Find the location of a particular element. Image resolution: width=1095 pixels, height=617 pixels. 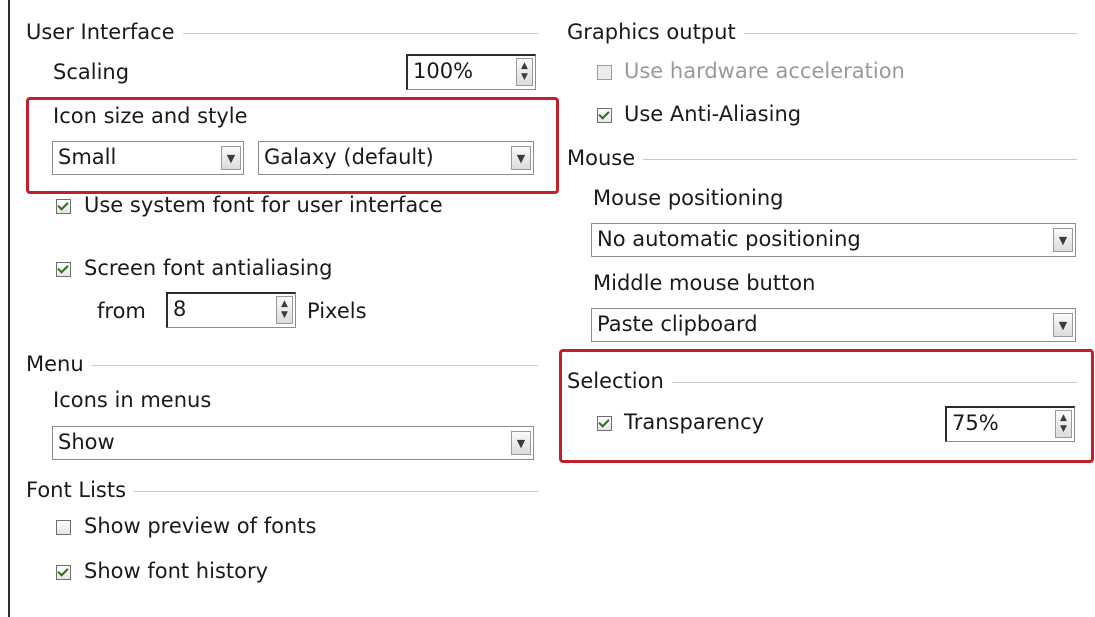

scaling-spinner: 100% ▲ ▼ is located at coordinates (471, 72).